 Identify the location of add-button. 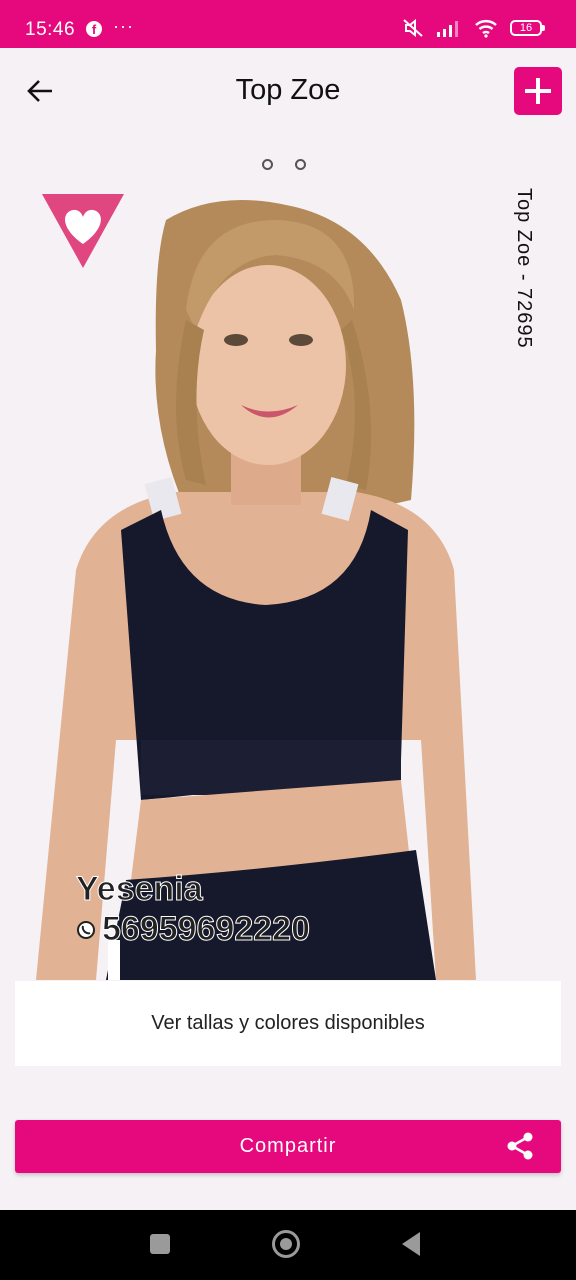
(538, 91).